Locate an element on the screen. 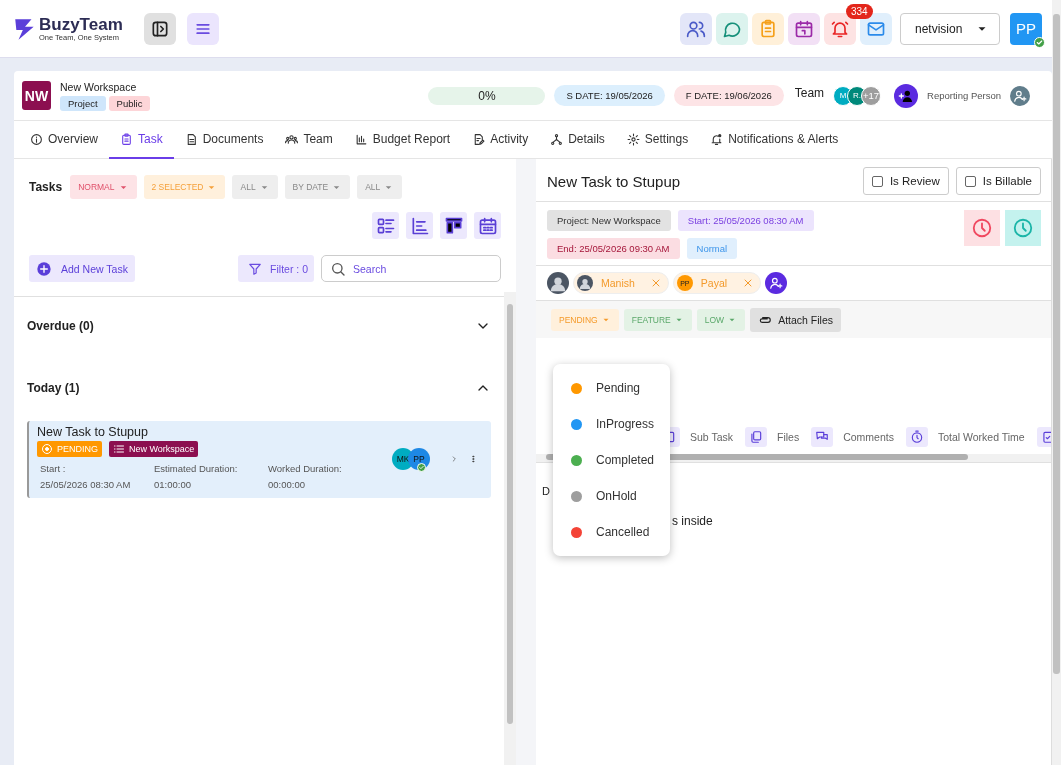 This screenshot has width=1061, height=765. workspace-avatar: NW is located at coordinates (36, 95).